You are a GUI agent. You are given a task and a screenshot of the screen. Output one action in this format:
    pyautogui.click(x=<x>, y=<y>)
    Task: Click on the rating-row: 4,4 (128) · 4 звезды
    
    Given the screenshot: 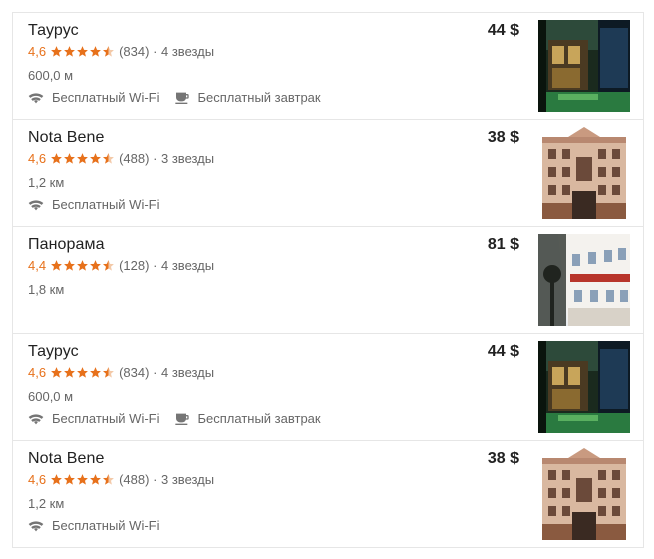 What is the action you would take?
    pyautogui.click(x=121, y=265)
    